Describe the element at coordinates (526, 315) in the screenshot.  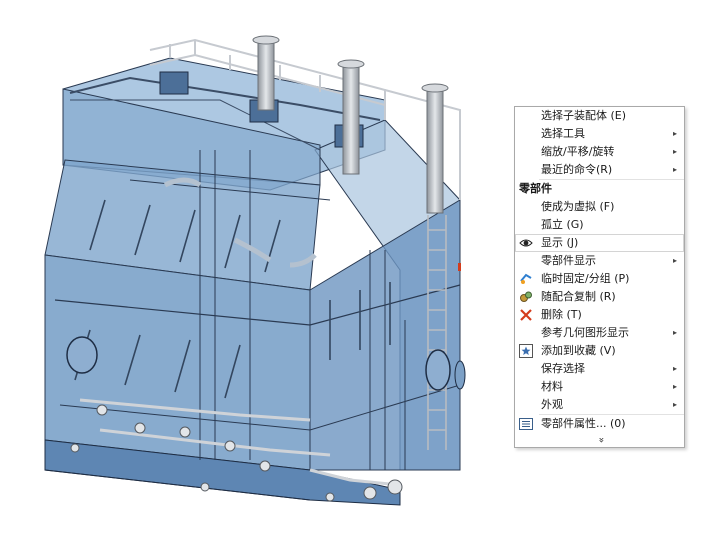
I see `delete-x-icon` at that location.